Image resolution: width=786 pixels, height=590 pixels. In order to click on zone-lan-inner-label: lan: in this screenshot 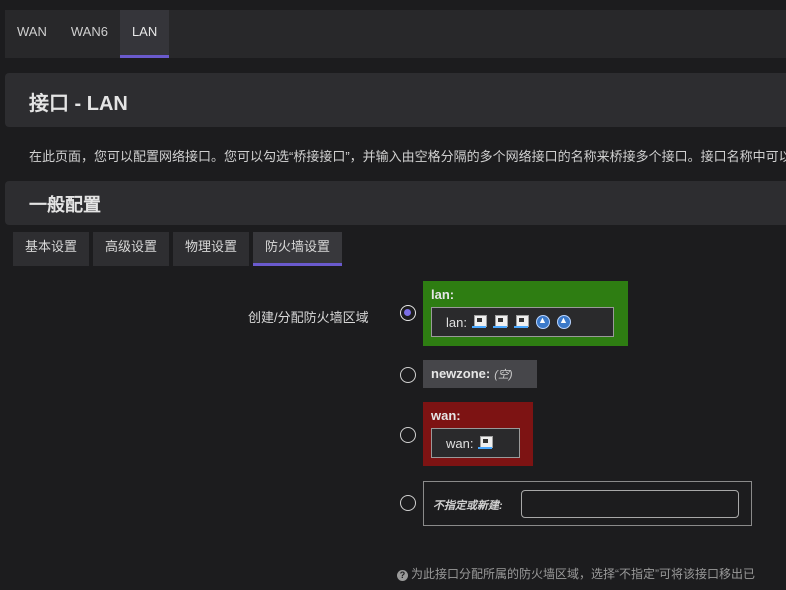, I will do `click(456, 322)`.